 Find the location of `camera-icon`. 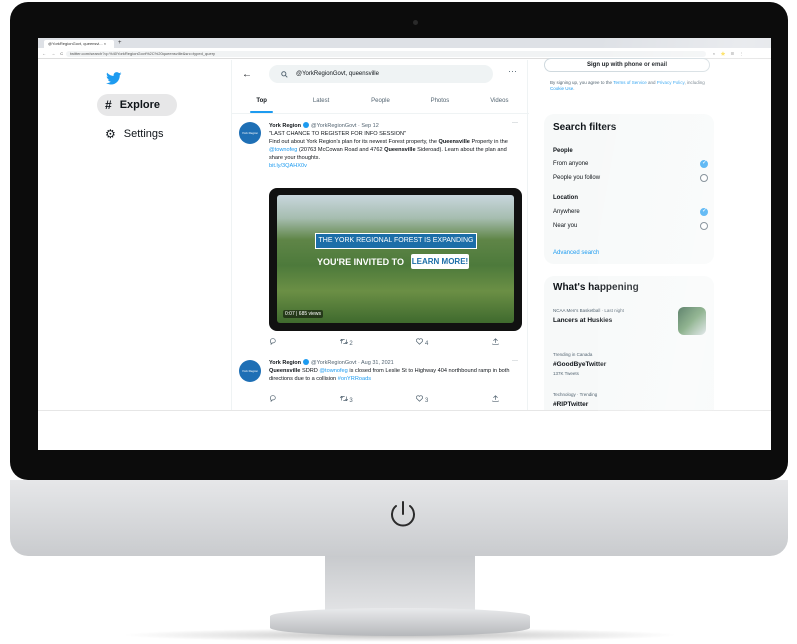

camera-icon is located at coordinates (415, 22).